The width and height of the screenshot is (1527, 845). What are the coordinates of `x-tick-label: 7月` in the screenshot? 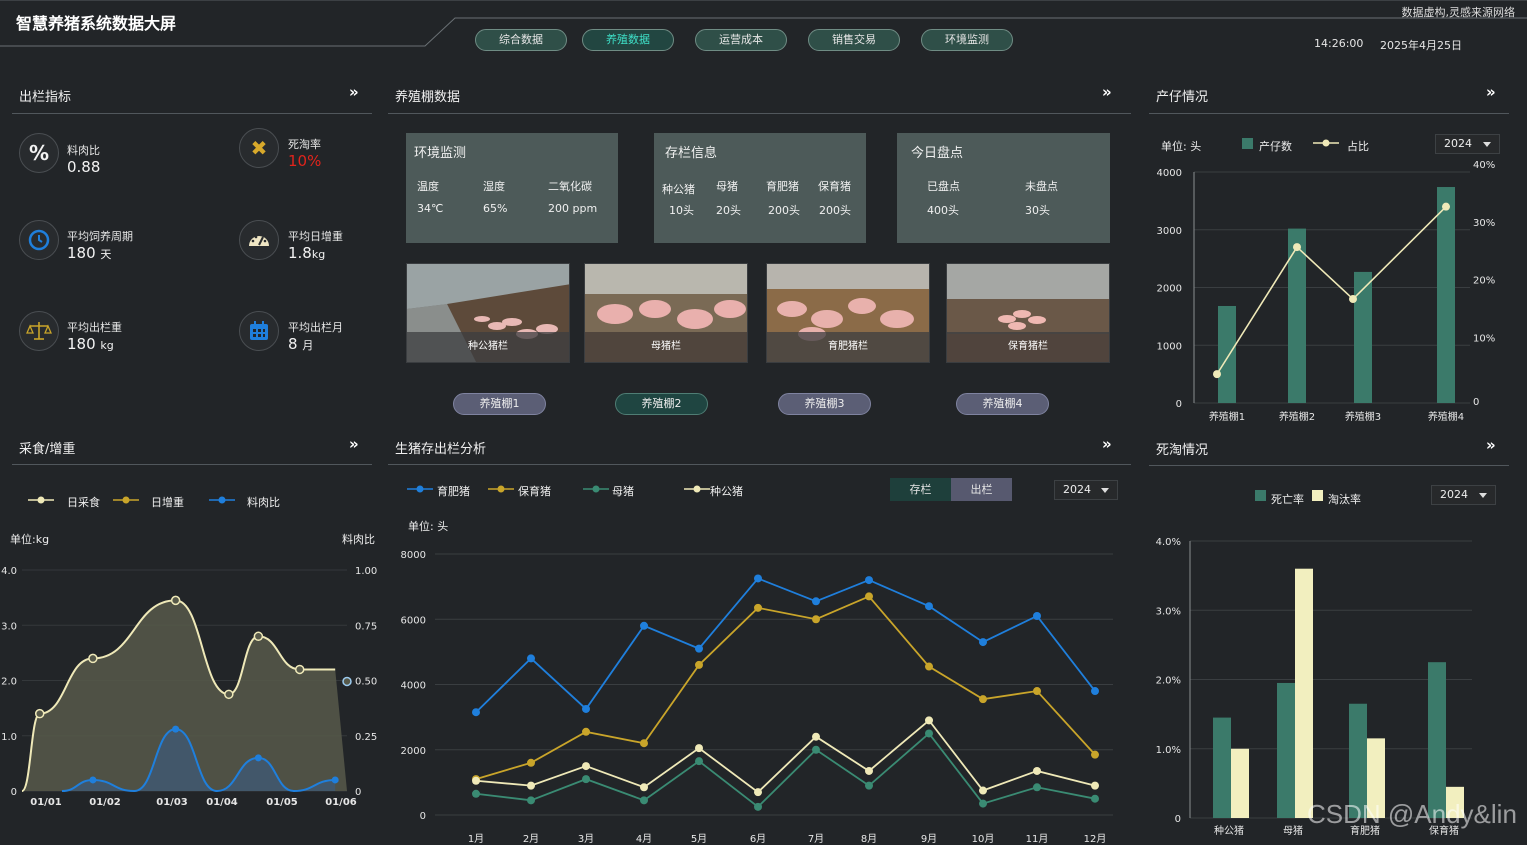 It's located at (816, 839).